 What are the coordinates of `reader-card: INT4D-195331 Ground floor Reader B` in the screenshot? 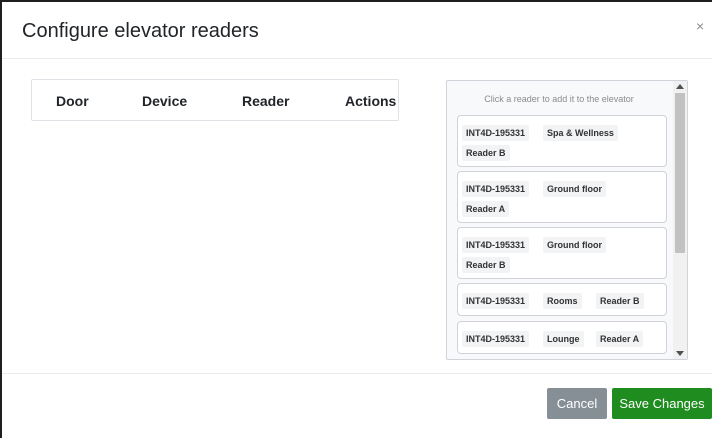 It's located at (562, 253).